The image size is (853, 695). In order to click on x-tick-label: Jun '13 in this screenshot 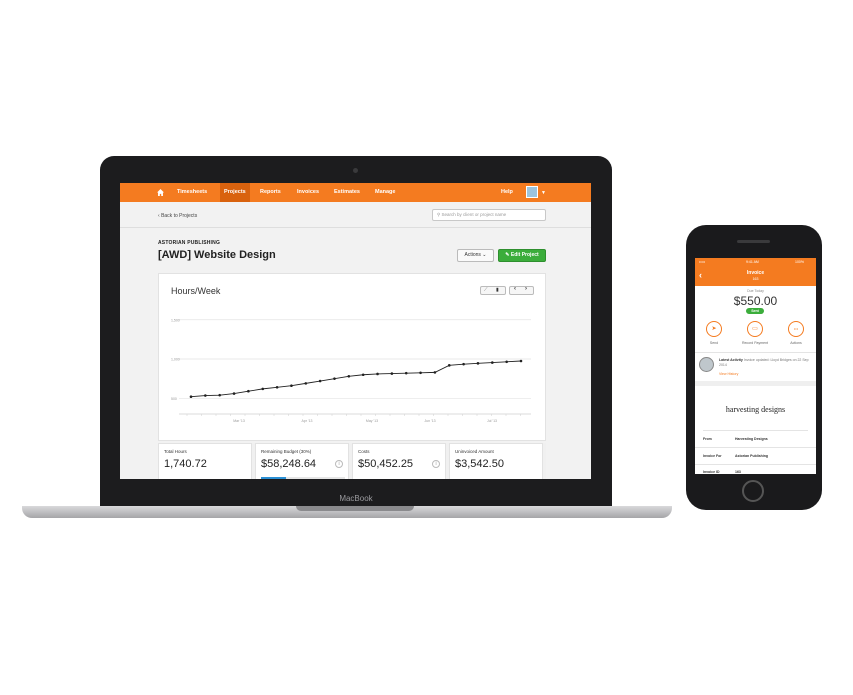, I will do `click(429, 421)`.